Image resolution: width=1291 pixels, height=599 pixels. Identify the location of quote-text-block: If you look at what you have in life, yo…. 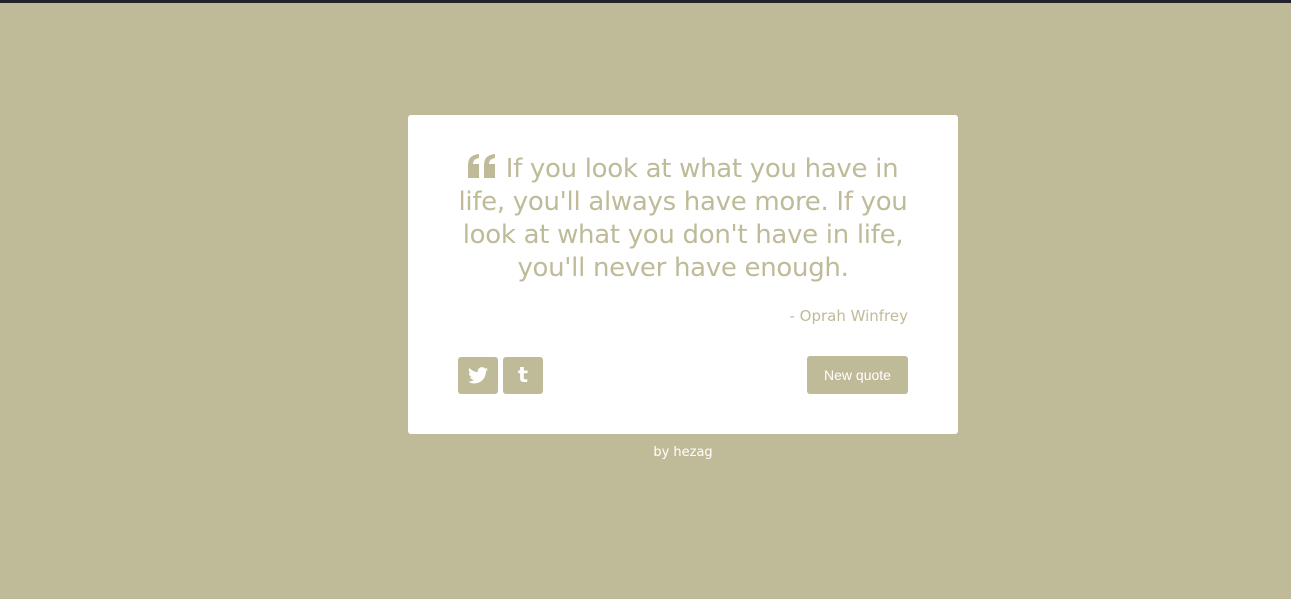
(683, 219).